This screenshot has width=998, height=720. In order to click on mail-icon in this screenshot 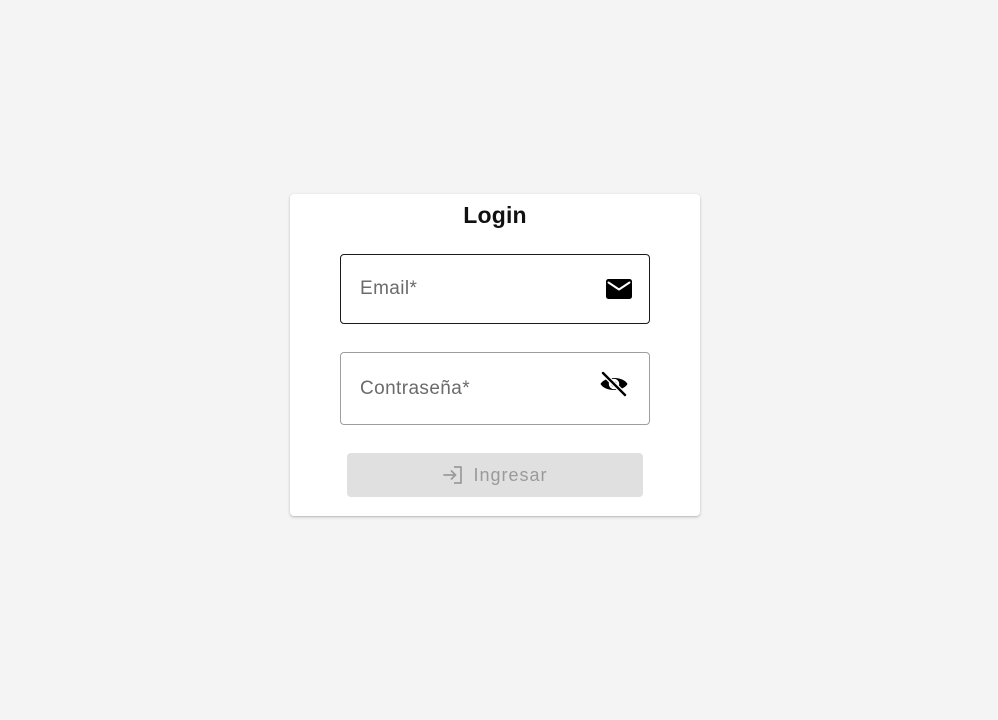, I will do `click(619, 289)`.